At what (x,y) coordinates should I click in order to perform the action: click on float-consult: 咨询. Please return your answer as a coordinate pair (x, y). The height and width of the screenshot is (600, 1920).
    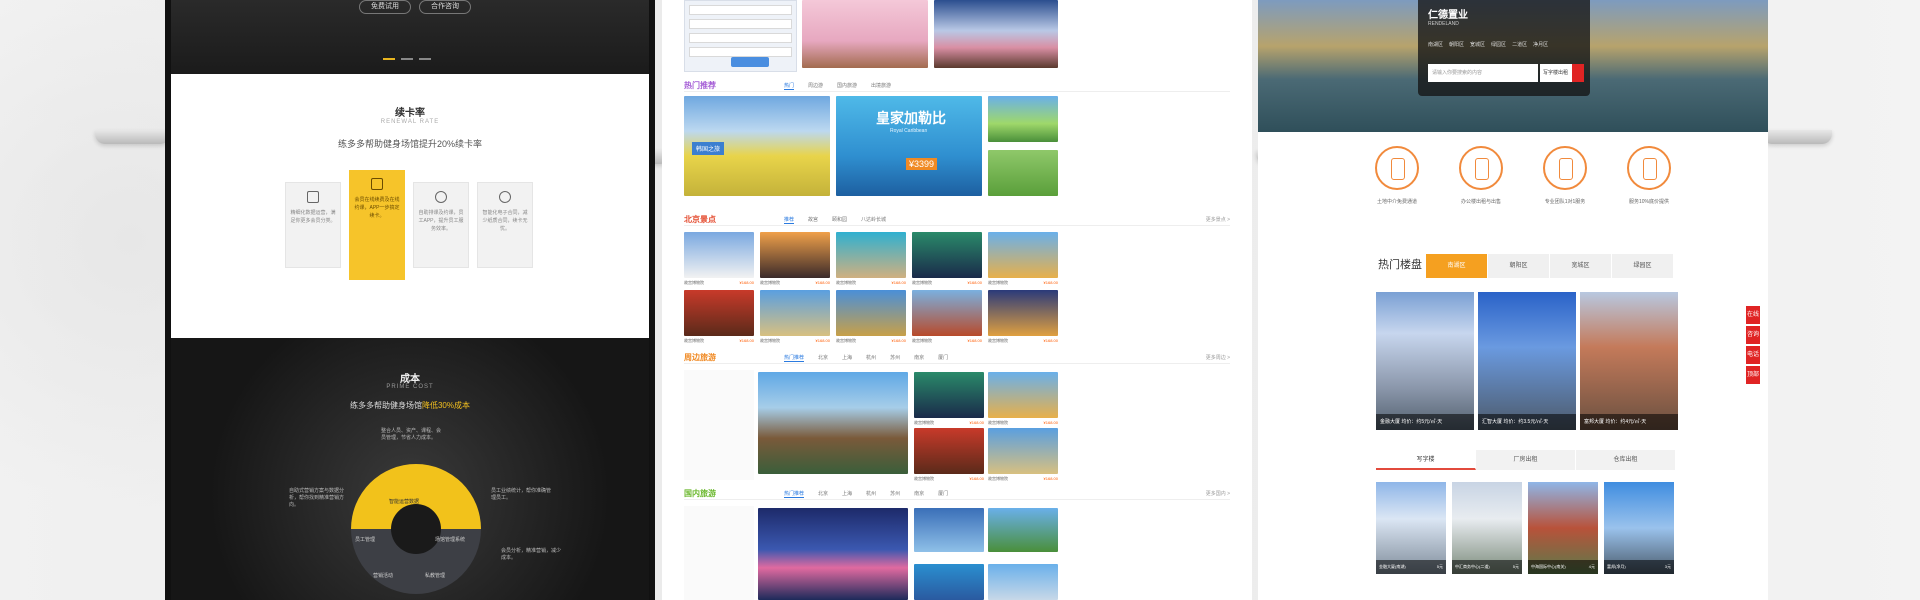
    Looking at the image, I should click on (1753, 335).